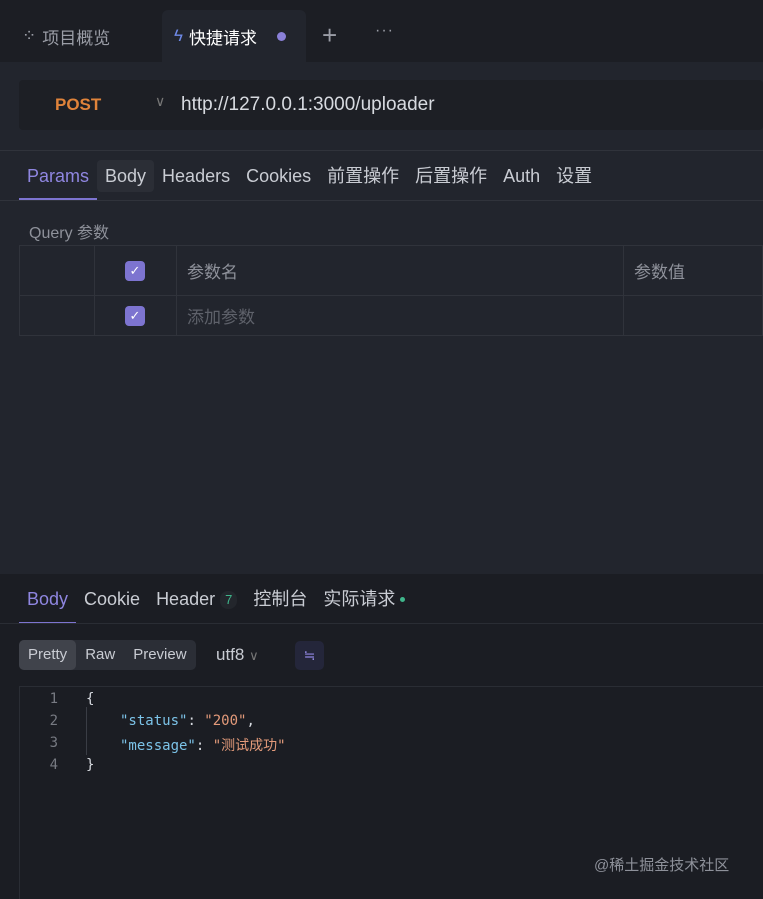  Describe the element at coordinates (90, 699) in the screenshot. I see `code-line: {` at that location.